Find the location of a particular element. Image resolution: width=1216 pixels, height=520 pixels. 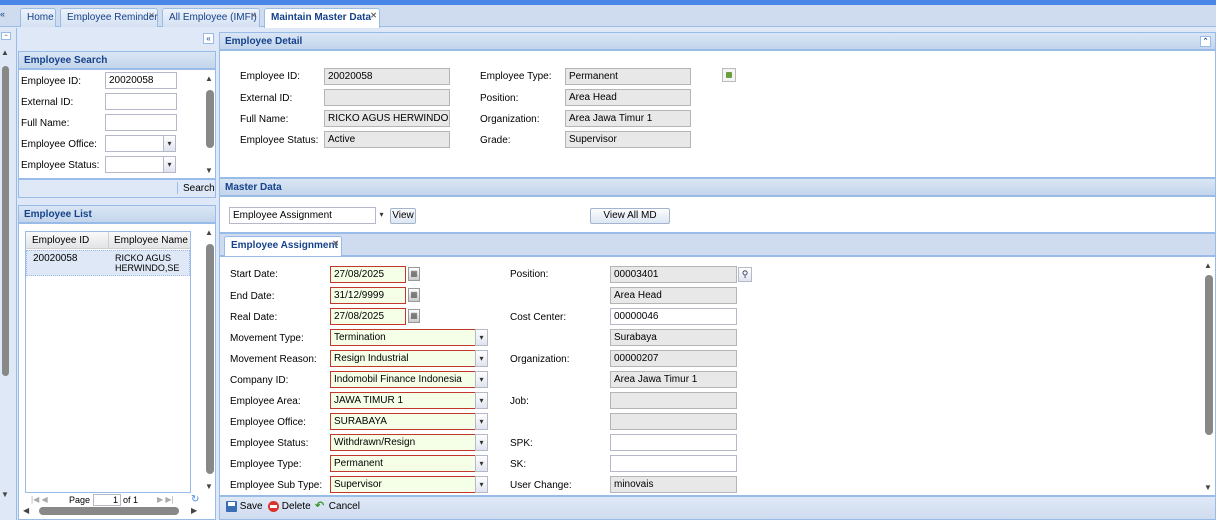

toolbar-separator is located at coordinates (177, 188).